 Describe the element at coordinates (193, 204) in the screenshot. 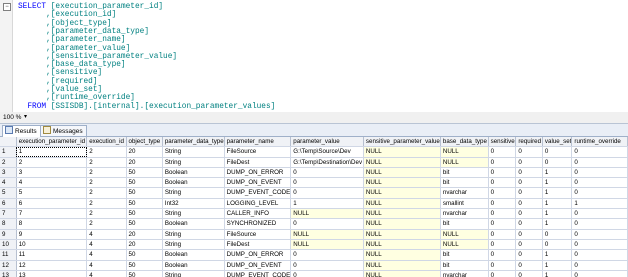

I see `grid-cell: Int32` at that location.